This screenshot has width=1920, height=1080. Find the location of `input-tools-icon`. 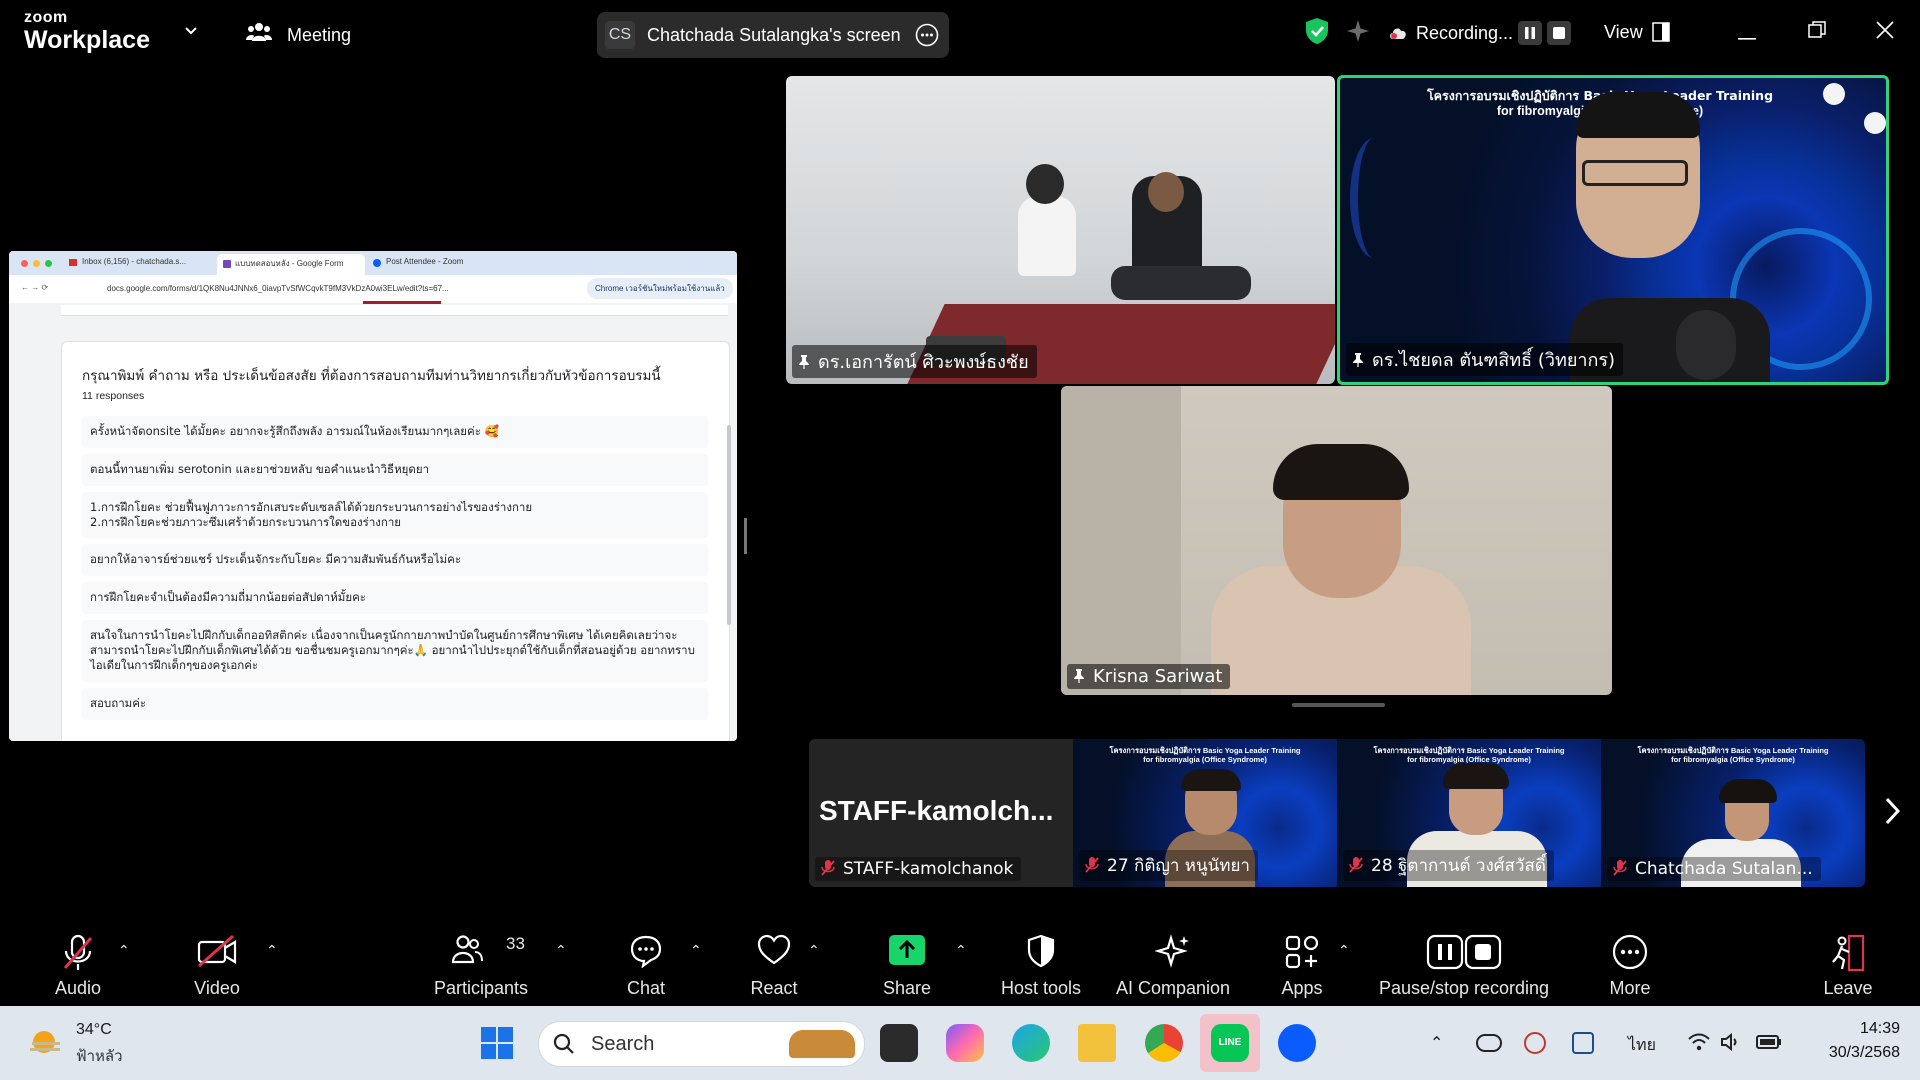

input-tools-icon is located at coordinates (1583, 1043).